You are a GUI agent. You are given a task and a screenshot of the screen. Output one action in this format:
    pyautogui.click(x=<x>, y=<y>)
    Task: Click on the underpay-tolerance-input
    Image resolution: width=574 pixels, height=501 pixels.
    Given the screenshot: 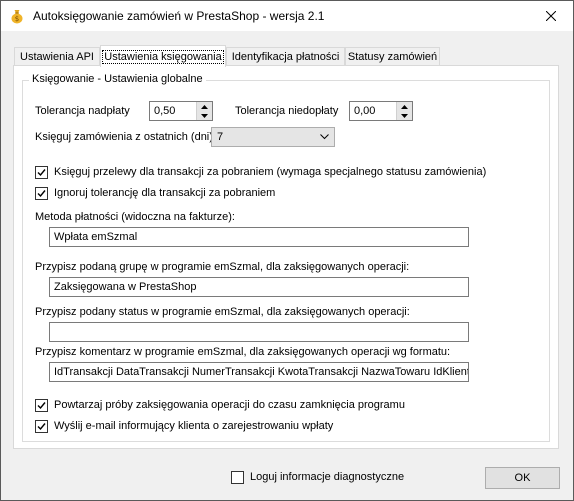 What is the action you would take?
    pyautogui.click(x=373, y=111)
    